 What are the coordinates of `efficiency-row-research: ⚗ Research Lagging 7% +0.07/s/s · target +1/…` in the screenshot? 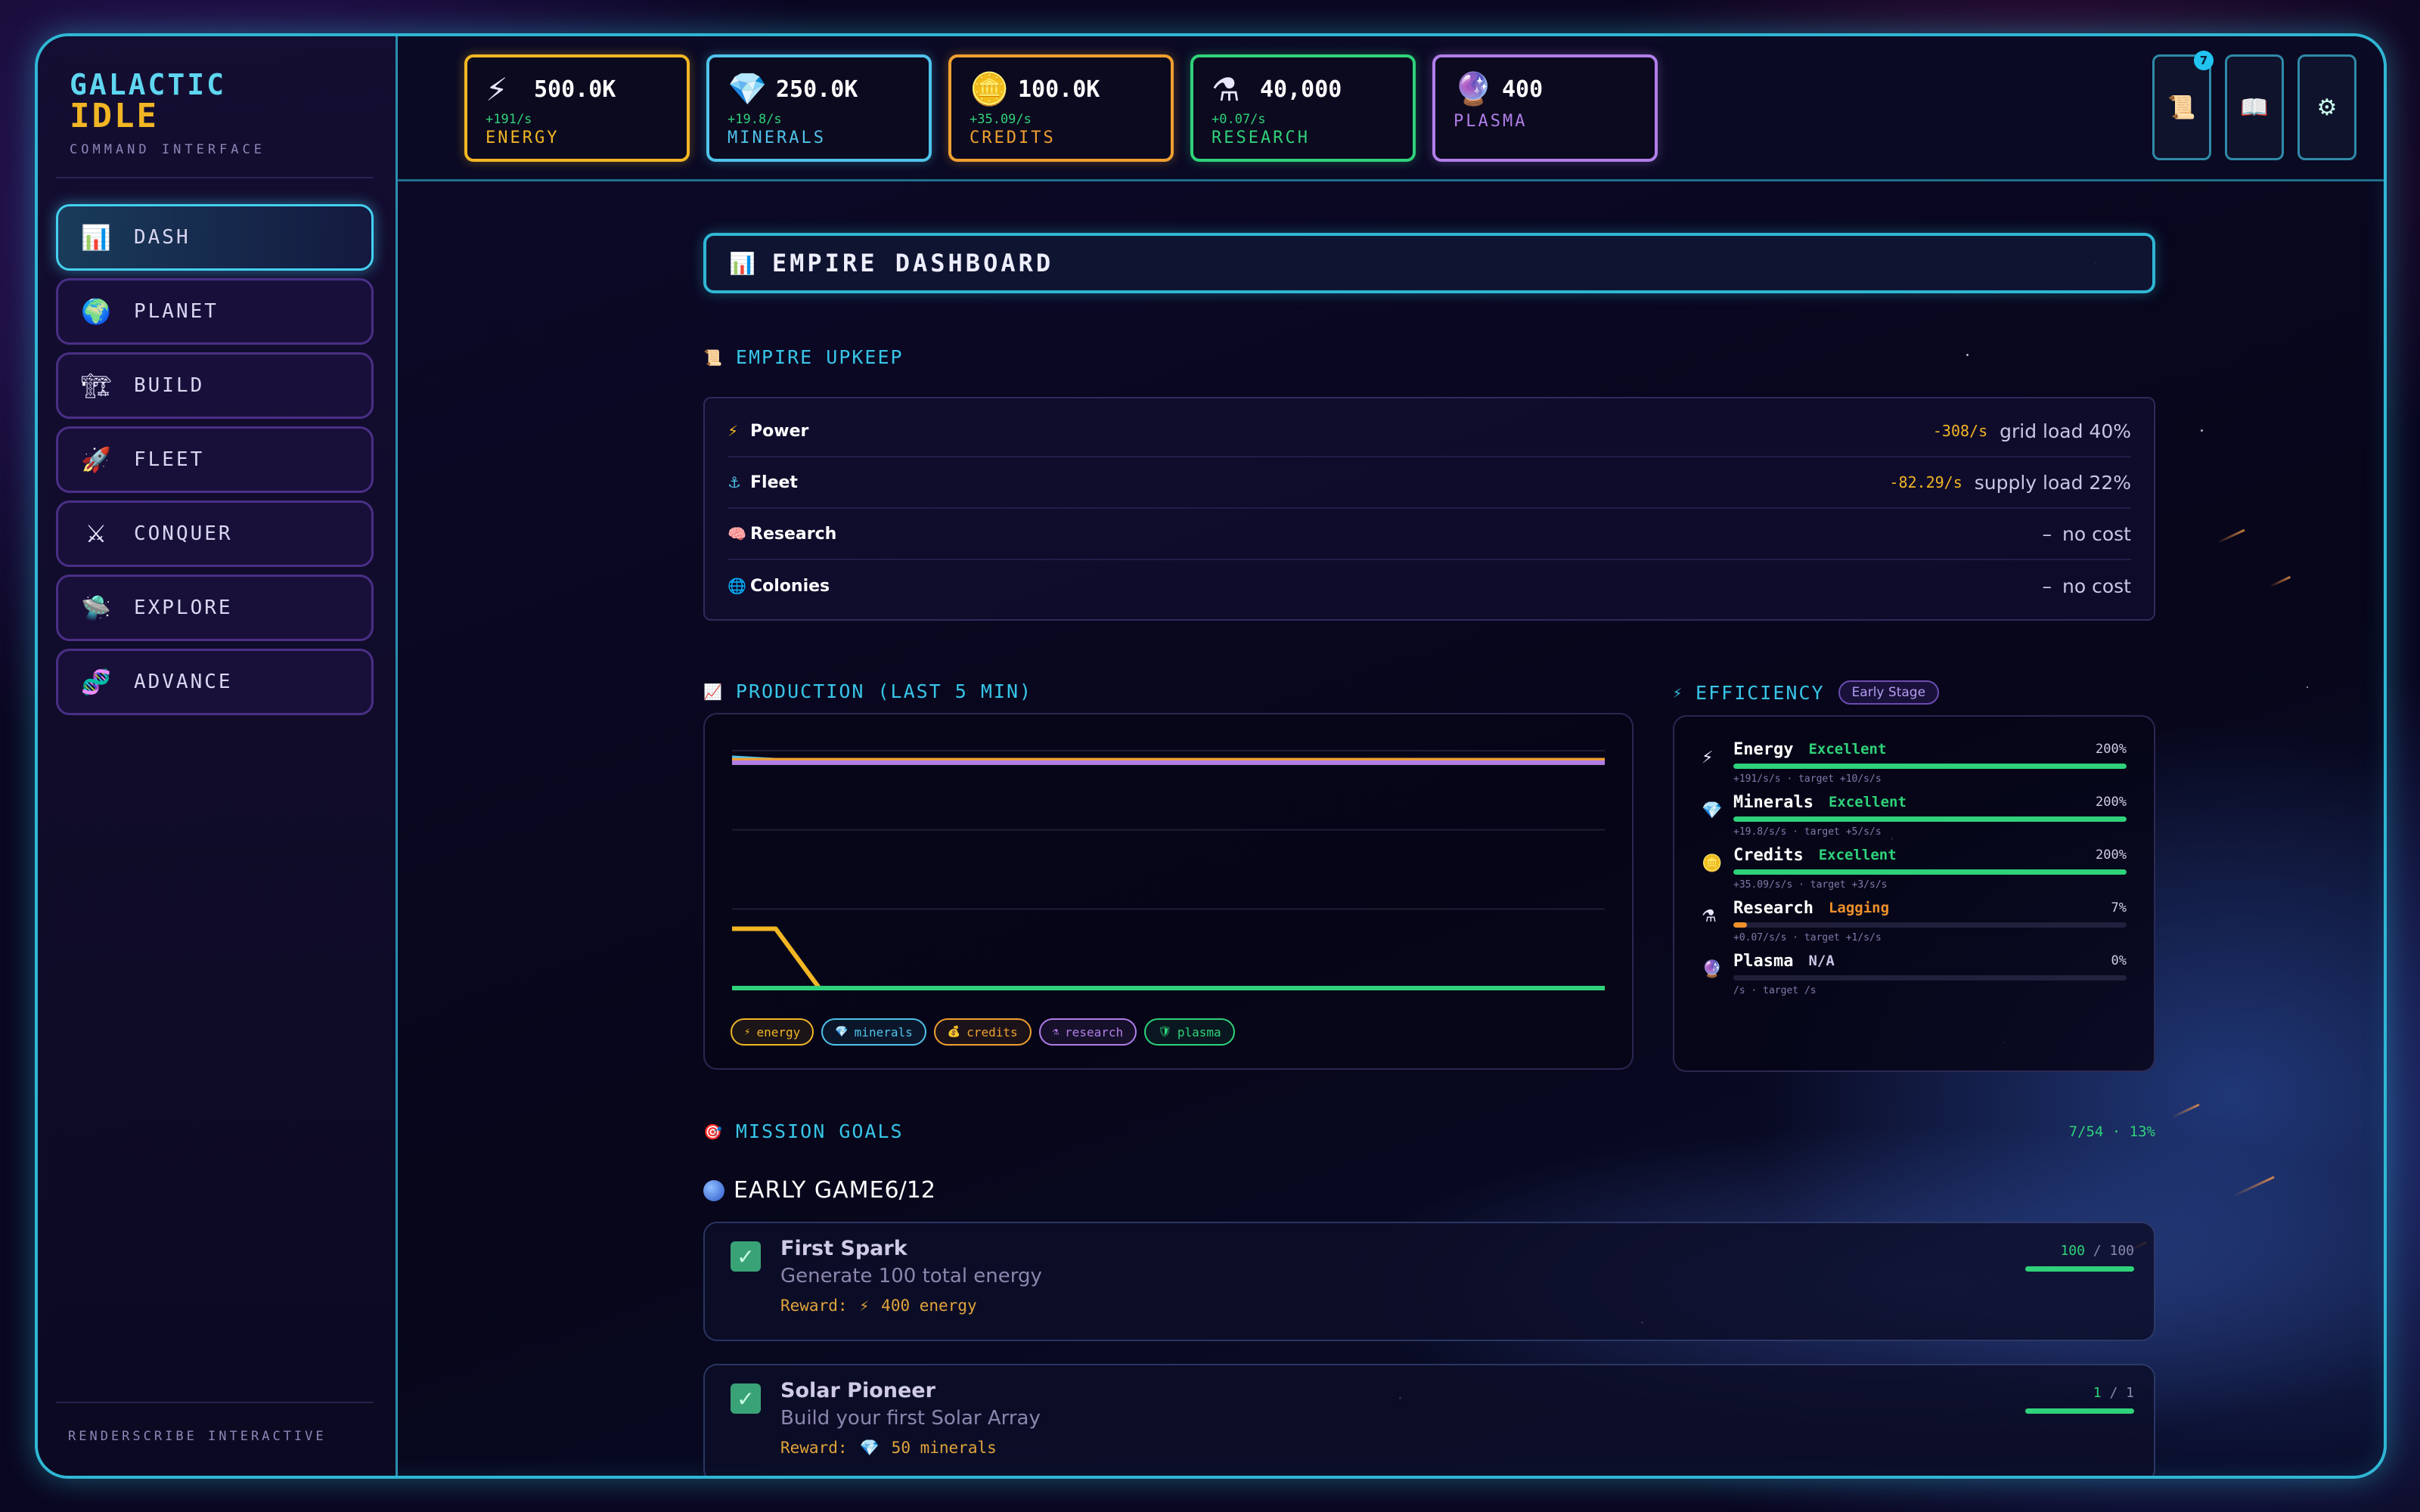 It's located at (1914, 923).